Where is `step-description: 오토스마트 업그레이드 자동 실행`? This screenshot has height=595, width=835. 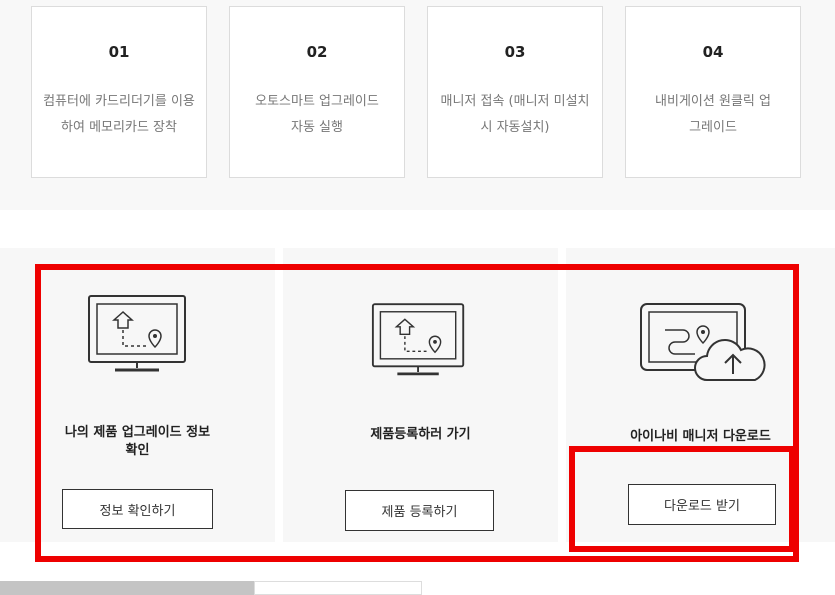
step-description: 오토스마트 업그레이드 자동 실행 is located at coordinates (317, 114).